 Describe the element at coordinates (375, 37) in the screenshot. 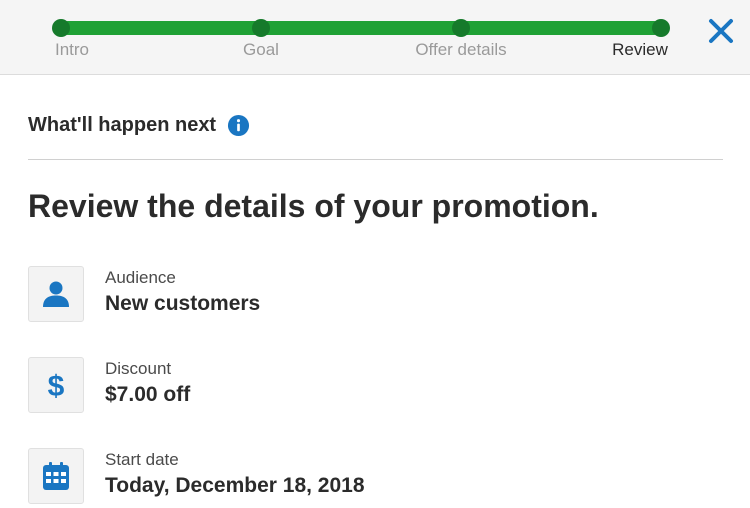

I see `progress-header: Intro Goal Offer details Review` at that location.